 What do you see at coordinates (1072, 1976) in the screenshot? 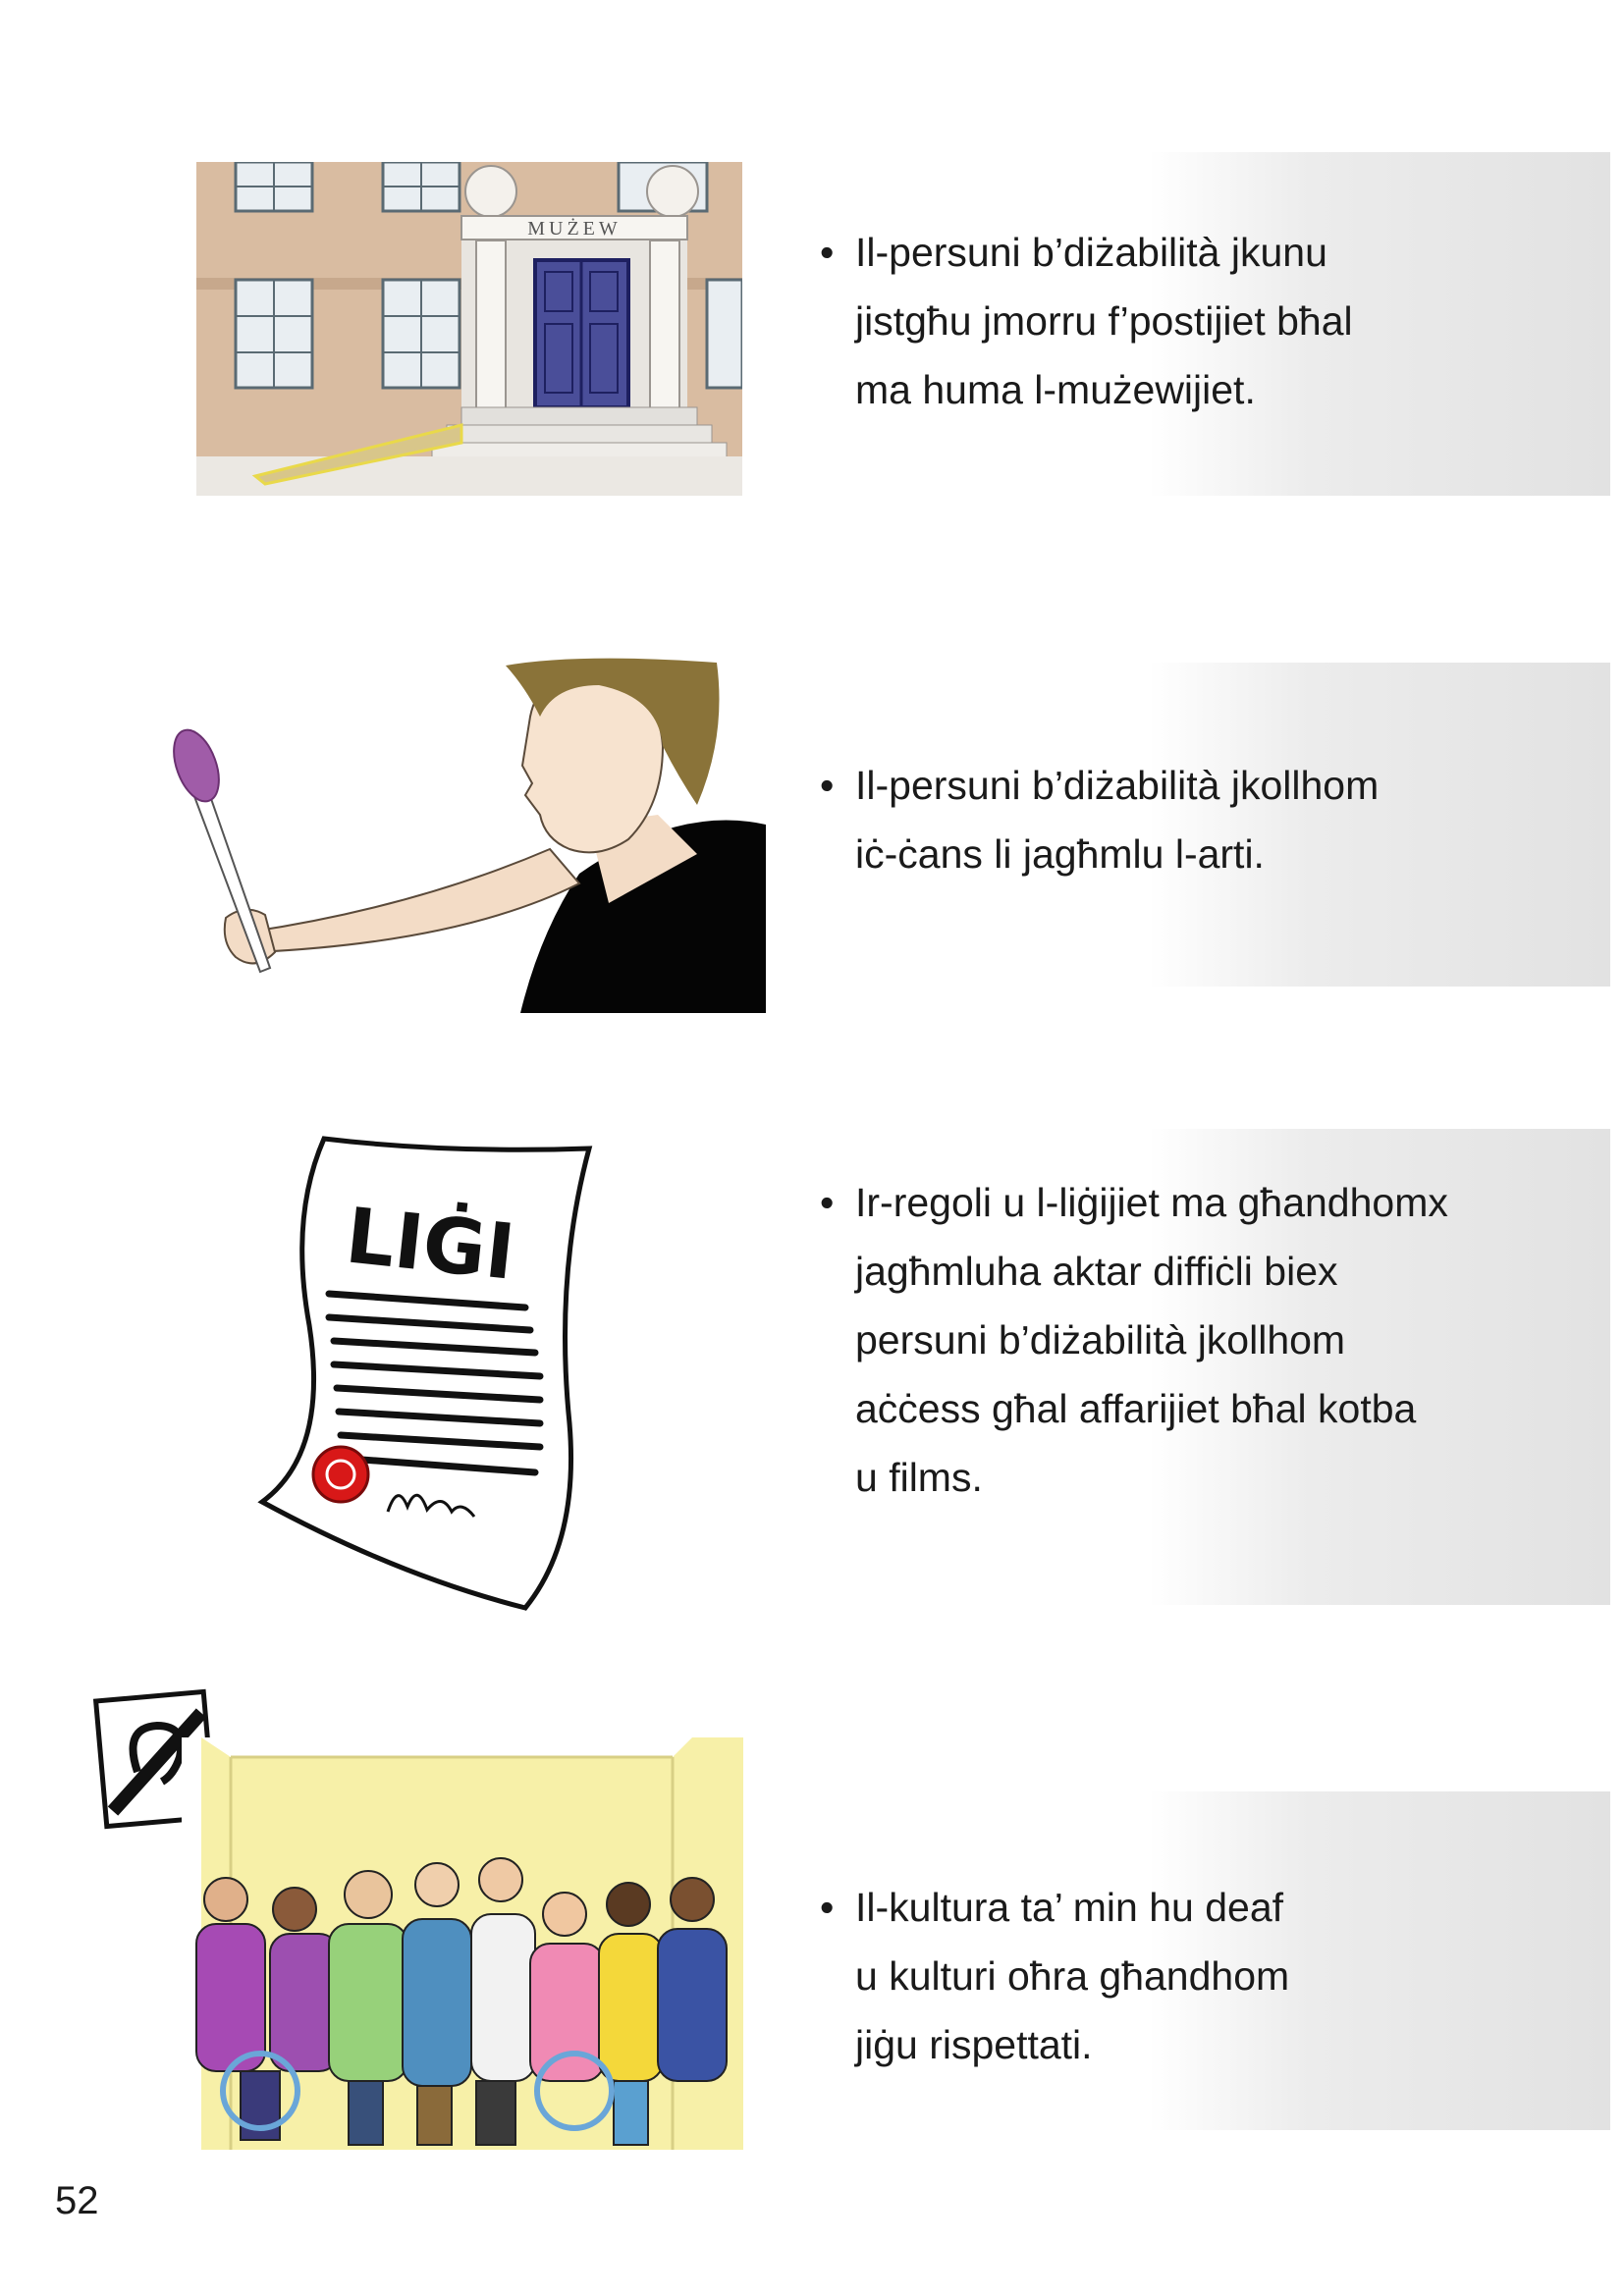
I see `text-line: u kulturi oħra għandhom` at bounding box center [1072, 1976].